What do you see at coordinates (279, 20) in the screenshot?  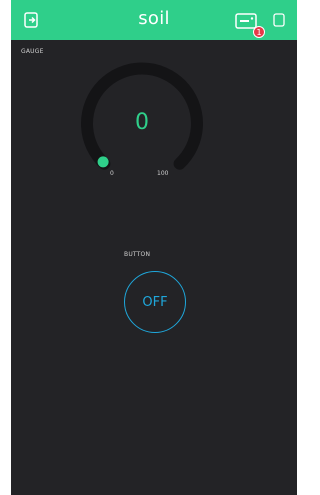 I see `square-icon` at bounding box center [279, 20].